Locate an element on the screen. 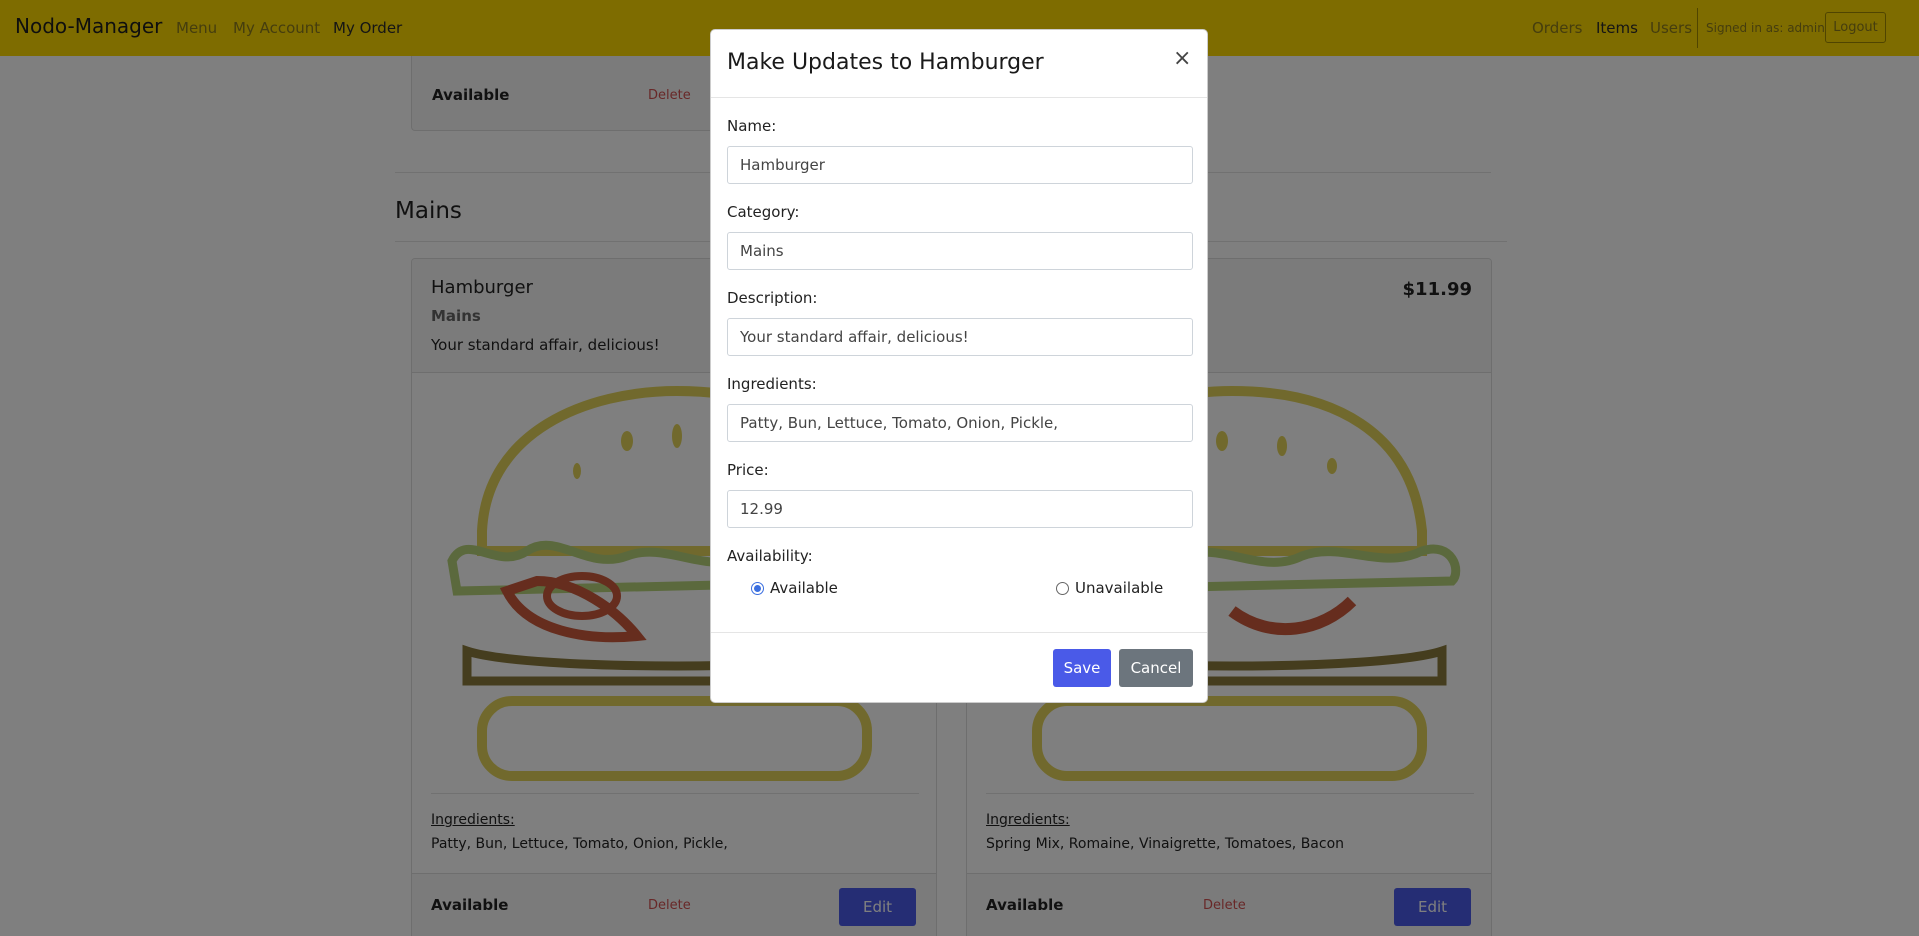 The width and height of the screenshot is (1919, 936). unavailable-radio is located at coordinates (1062, 588).